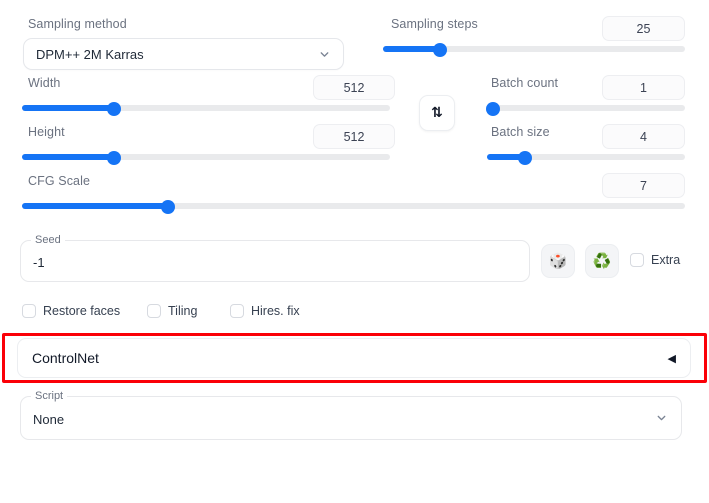 The width and height of the screenshot is (709, 503). I want to click on sampling-method-label: Sampling method, so click(77, 24).